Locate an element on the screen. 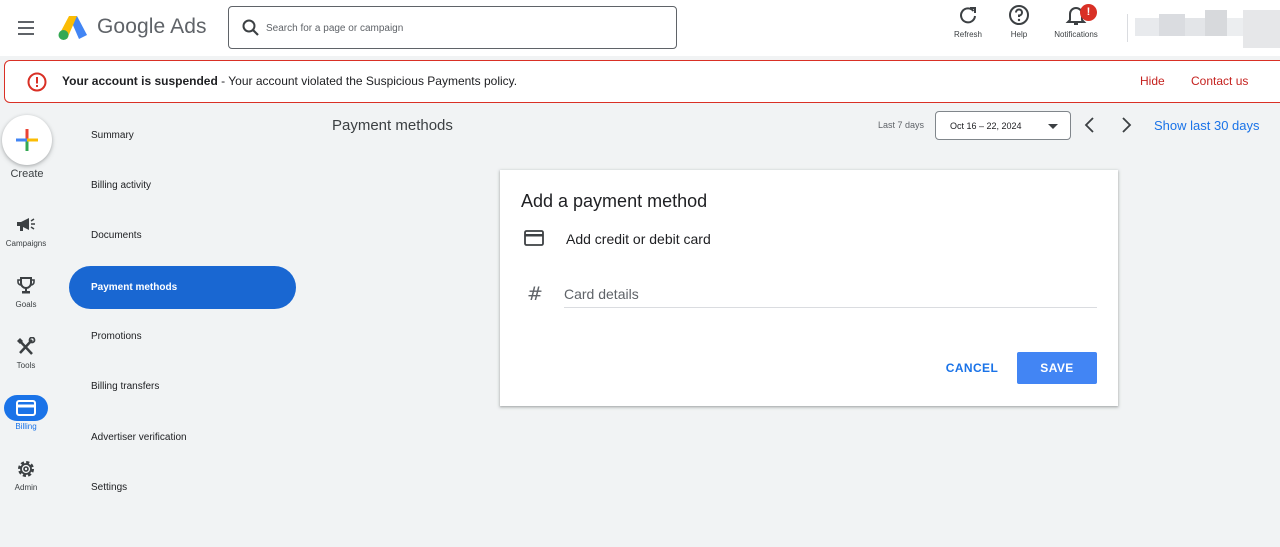 The width and height of the screenshot is (1280, 547). nav-item-summary: Summary is located at coordinates (182, 135).